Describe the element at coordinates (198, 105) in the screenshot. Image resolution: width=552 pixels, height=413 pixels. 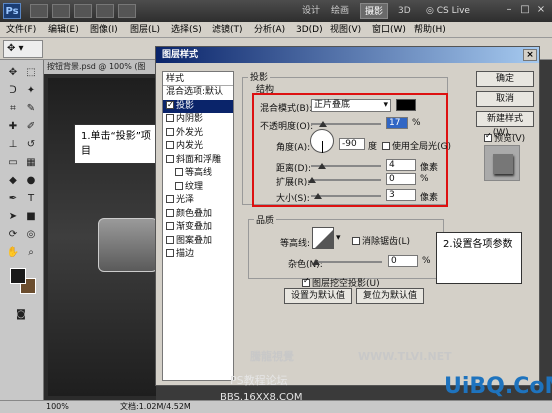
I see `style-item-drop-shadow: 投影` at that location.